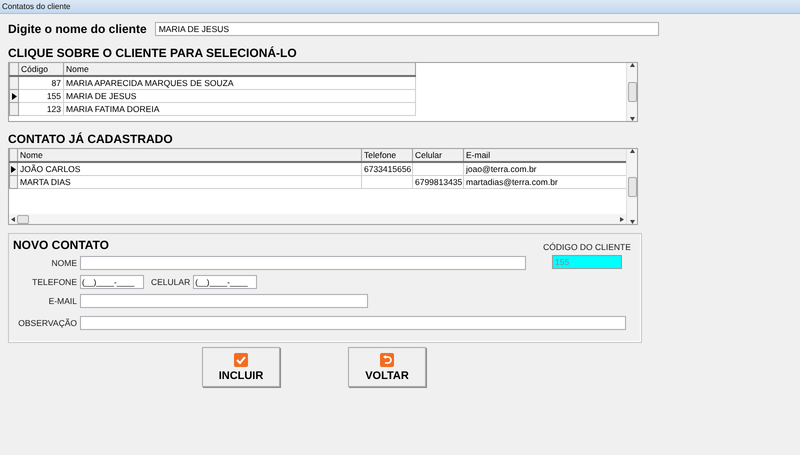  What do you see at coordinates (387, 169) in the screenshot?
I see `table-cell: 6733415656` at bounding box center [387, 169].